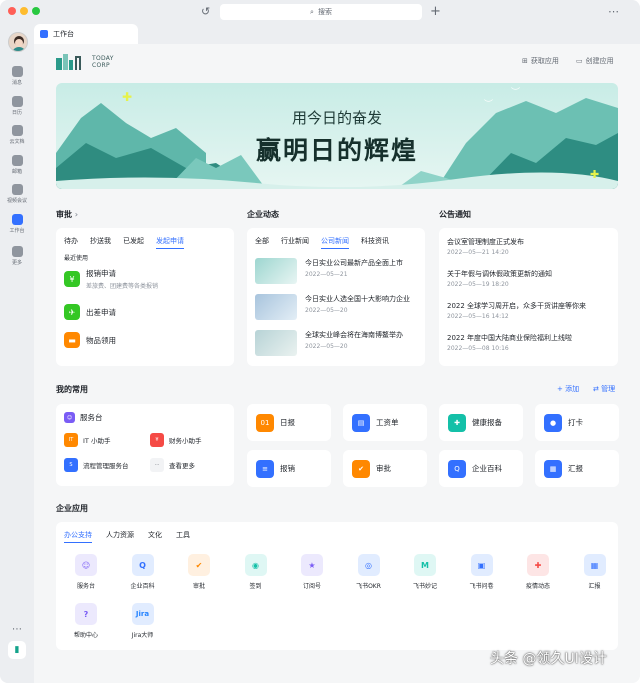 This screenshot has height=683, width=640. What do you see at coordinates (354, 335) in the screenshot?
I see `news-title: 全球实业峰会将在海南博鳌举办` at bounding box center [354, 335].